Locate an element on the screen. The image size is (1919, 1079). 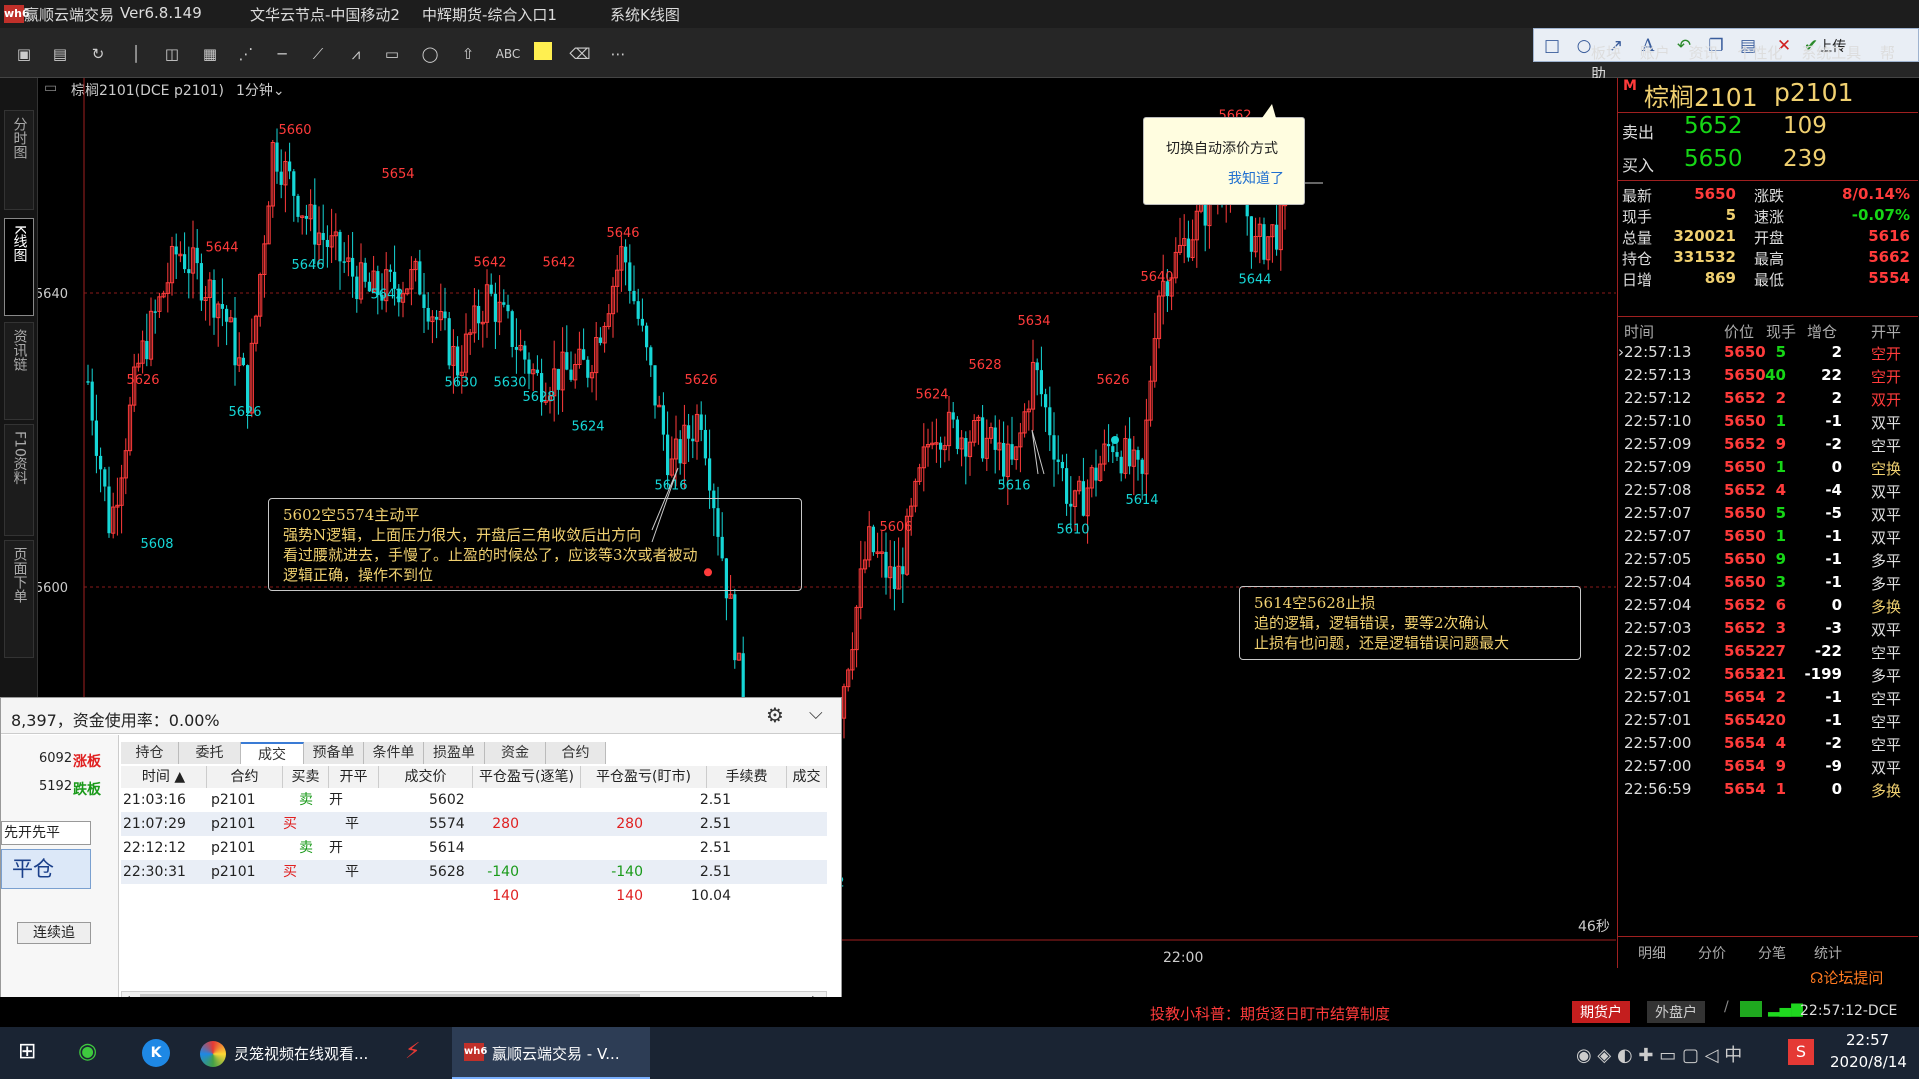
kugou-icon: K is located at coordinates (156, 1053).